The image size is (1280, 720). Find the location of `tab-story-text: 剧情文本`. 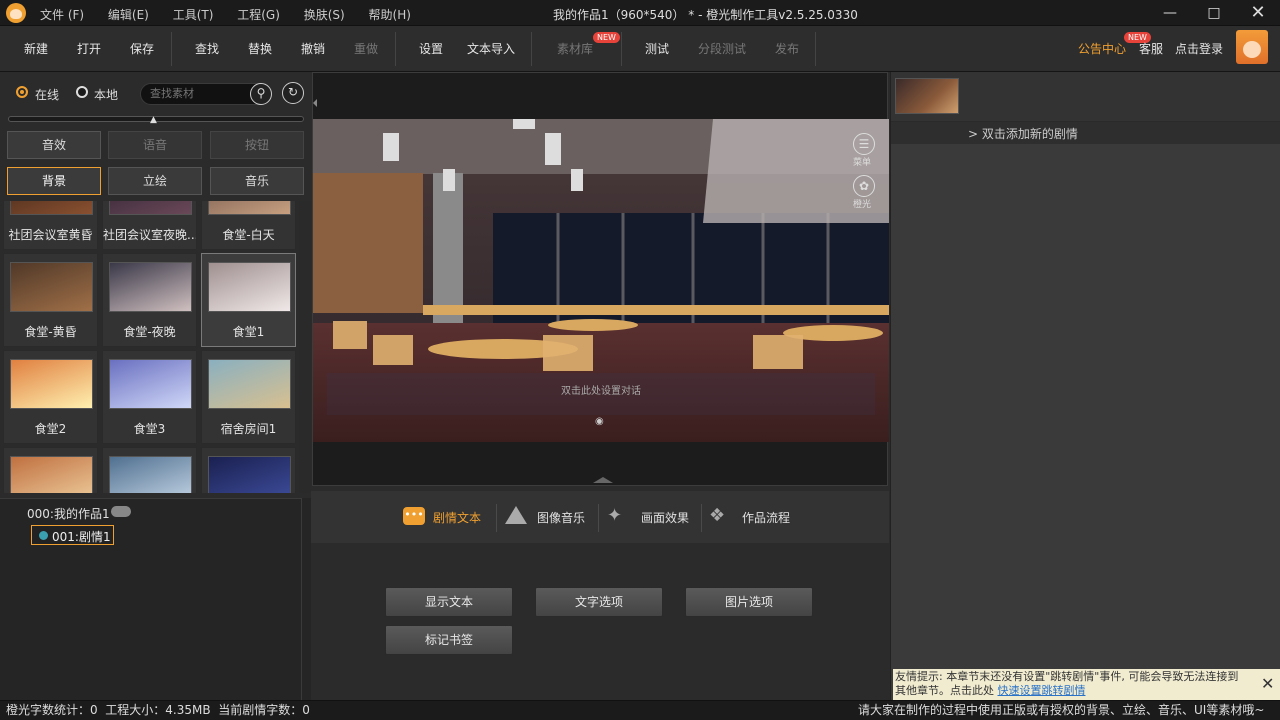

tab-story-text: 剧情文本 is located at coordinates (457, 517).